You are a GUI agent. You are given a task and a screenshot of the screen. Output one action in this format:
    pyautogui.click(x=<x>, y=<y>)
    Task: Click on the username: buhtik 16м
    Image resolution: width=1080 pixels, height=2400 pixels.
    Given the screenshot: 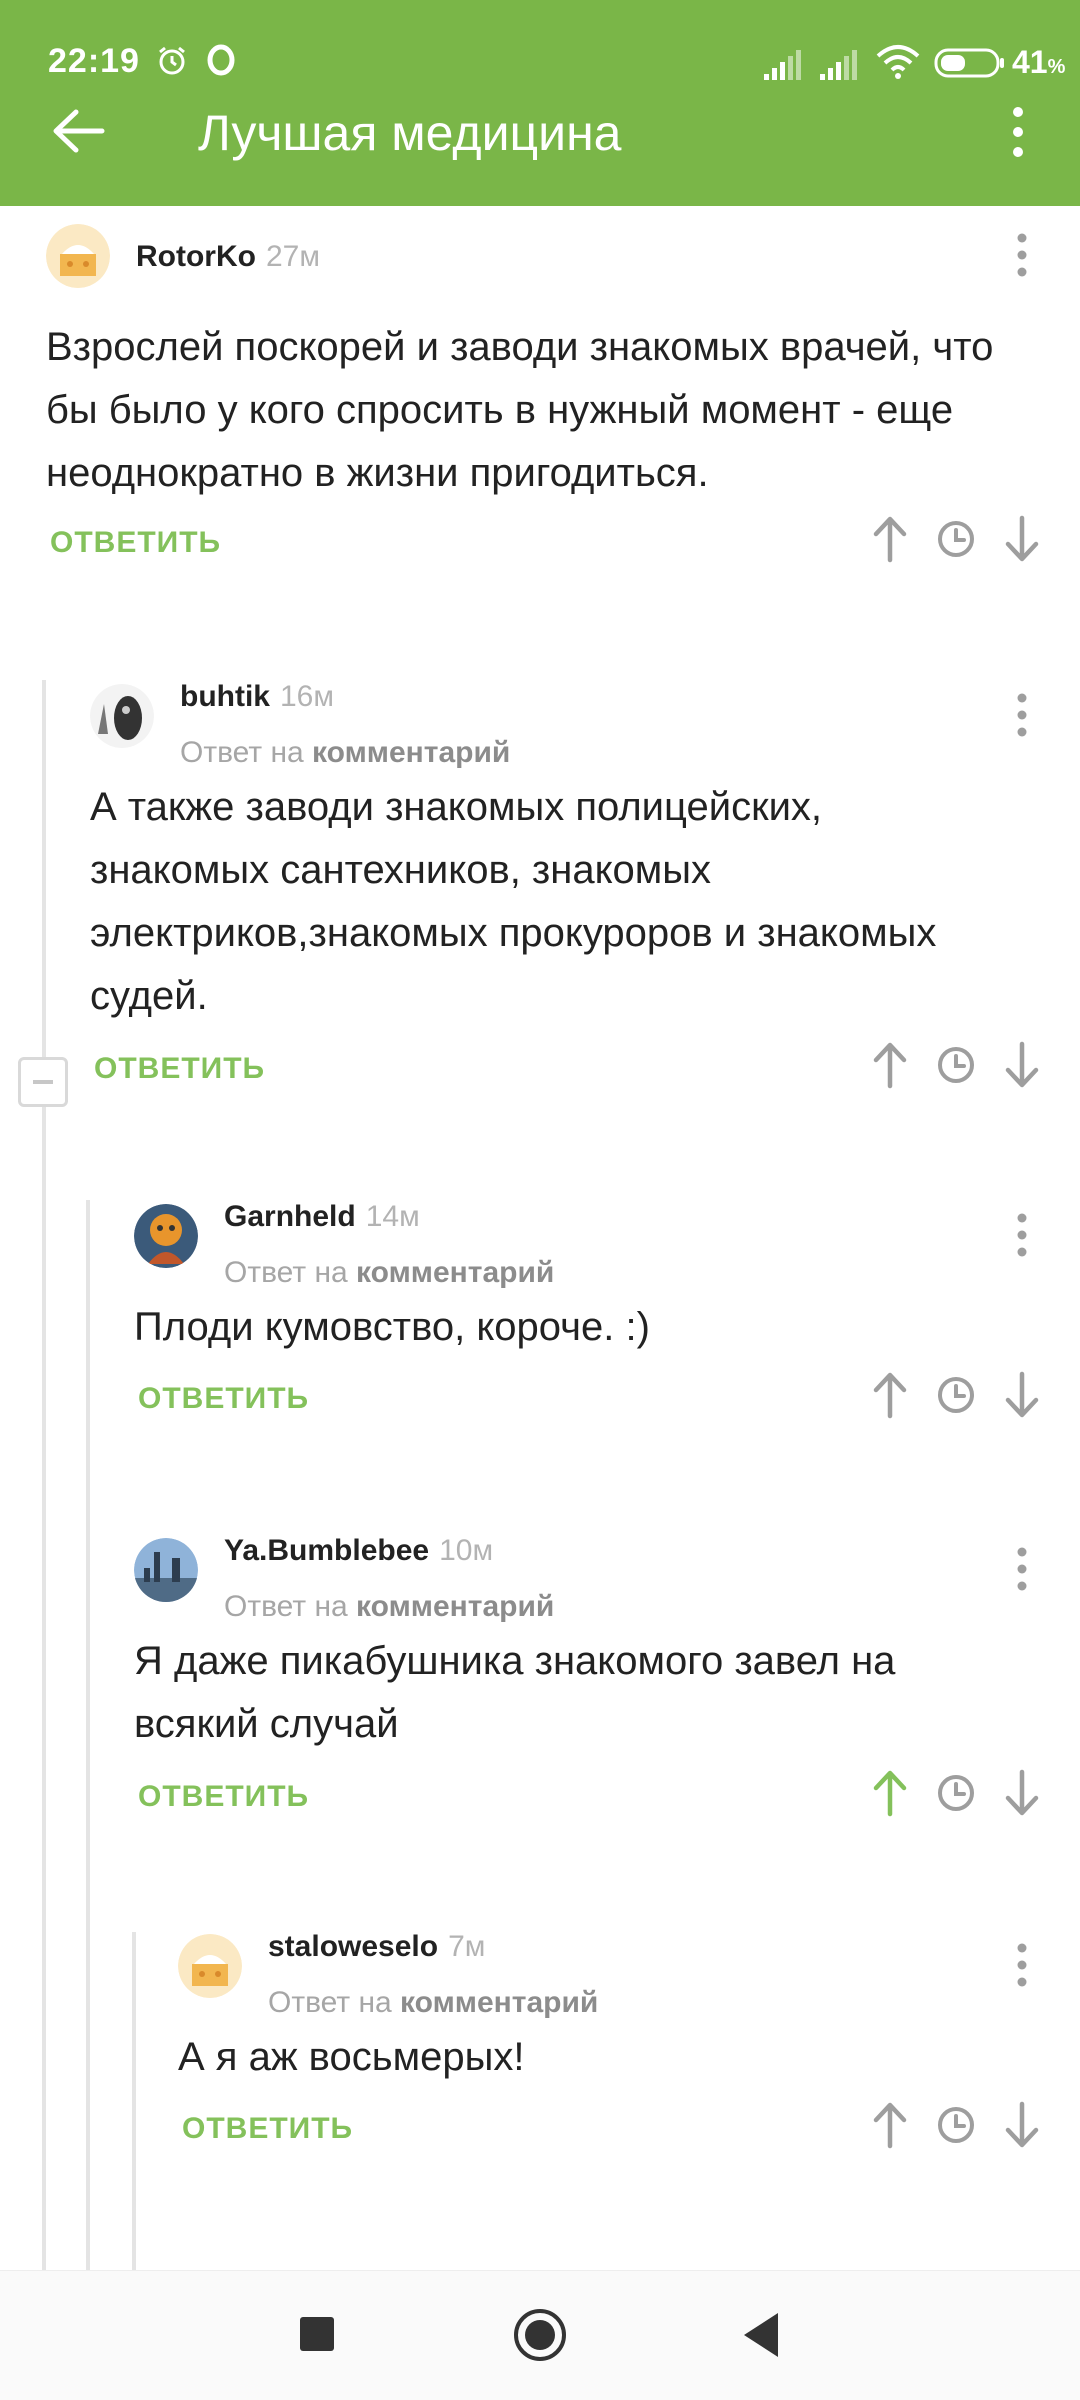 What is the action you would take?
    pyautogui.click(x=257, y=697)
    